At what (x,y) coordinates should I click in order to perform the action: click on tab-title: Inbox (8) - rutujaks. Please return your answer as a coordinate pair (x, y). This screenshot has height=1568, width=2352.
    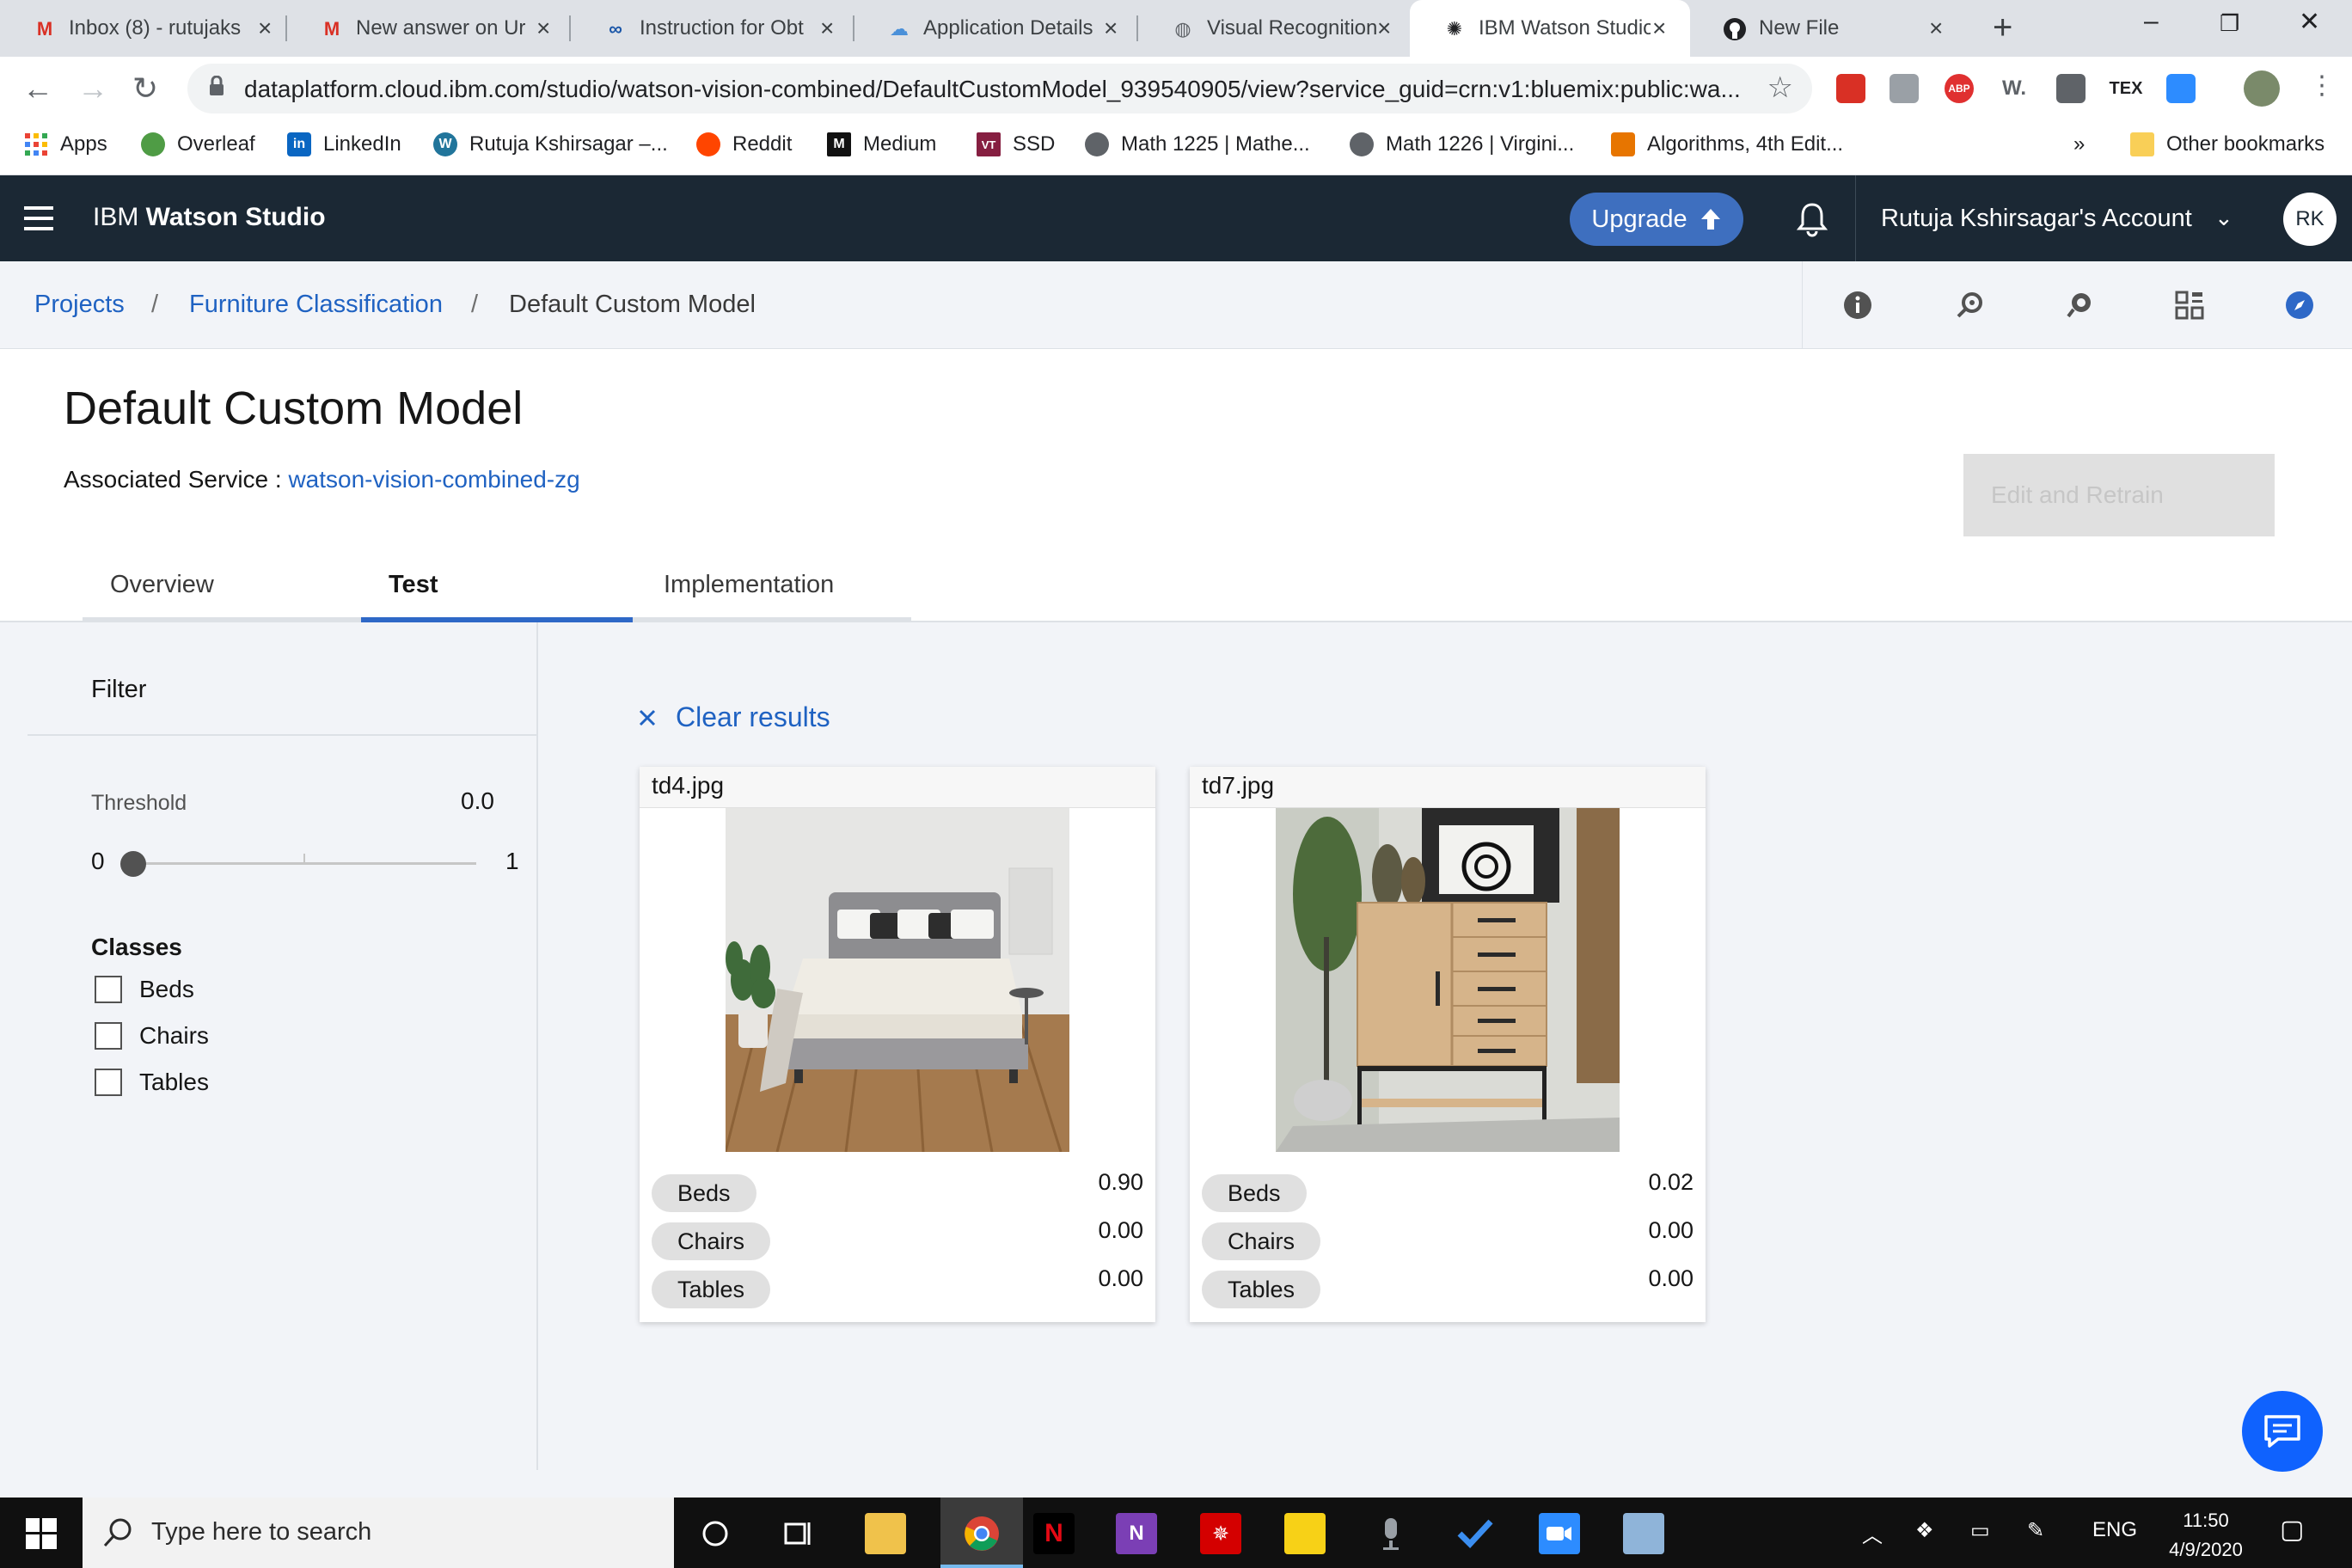
    Looking at the image, I should click on (155, 28).